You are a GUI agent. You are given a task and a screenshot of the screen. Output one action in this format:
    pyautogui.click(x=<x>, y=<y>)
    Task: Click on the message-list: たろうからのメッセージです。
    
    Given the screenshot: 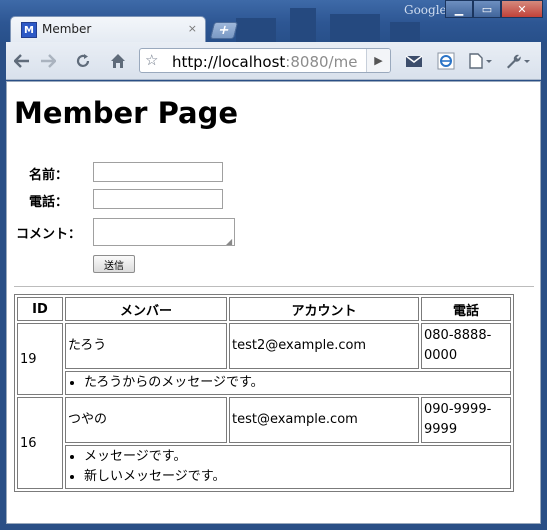 What is the action you would take?
    pyautogui.click(x=288, y=383)
    